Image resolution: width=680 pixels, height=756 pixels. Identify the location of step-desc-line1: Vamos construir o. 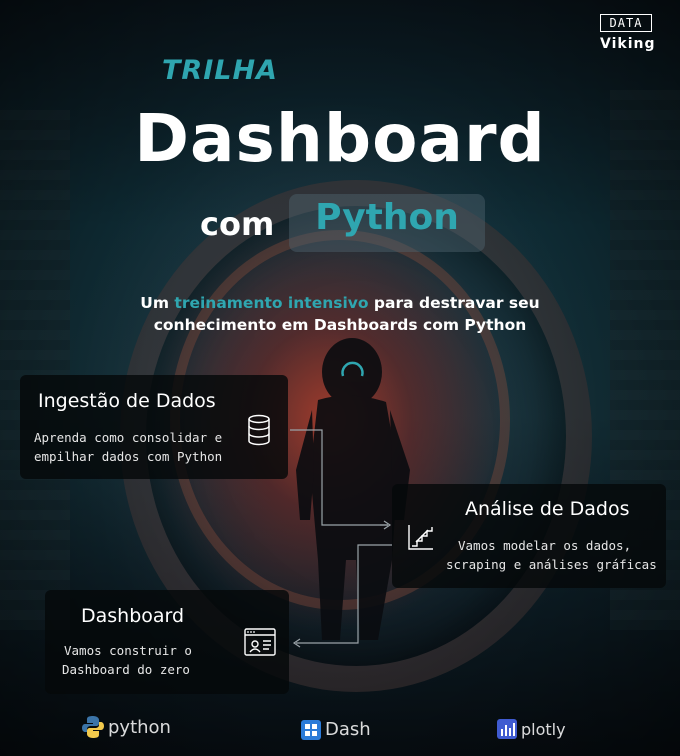
(128, 650).